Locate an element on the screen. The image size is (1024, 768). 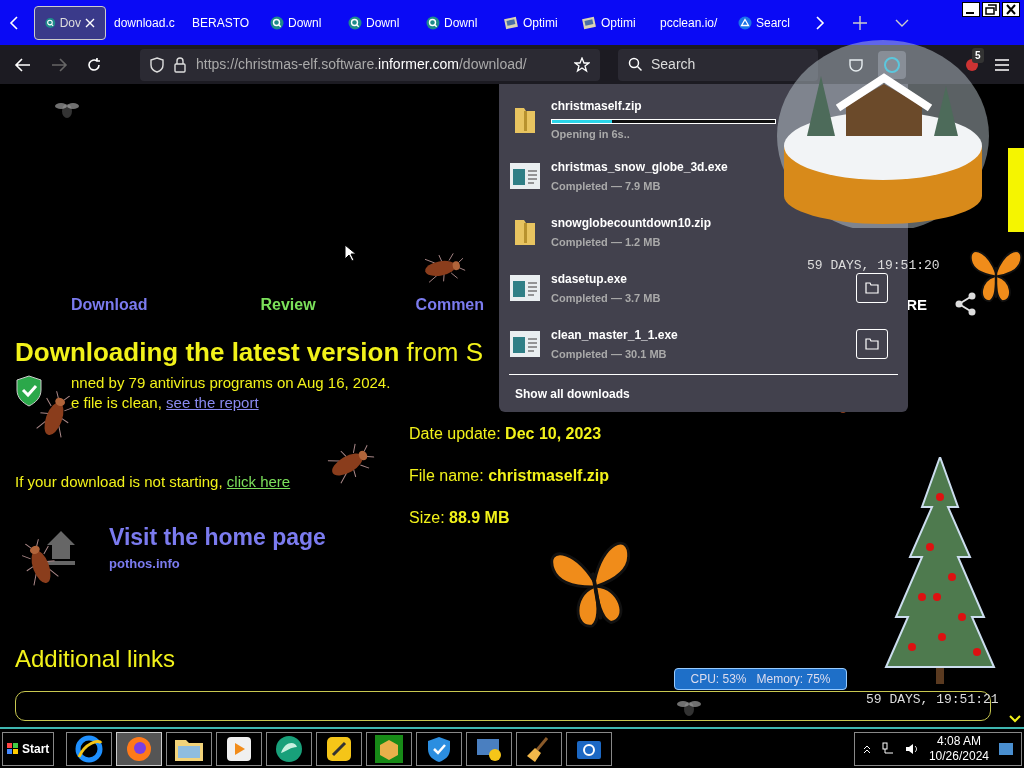
tools-icon is located at coordinates (339, 748).